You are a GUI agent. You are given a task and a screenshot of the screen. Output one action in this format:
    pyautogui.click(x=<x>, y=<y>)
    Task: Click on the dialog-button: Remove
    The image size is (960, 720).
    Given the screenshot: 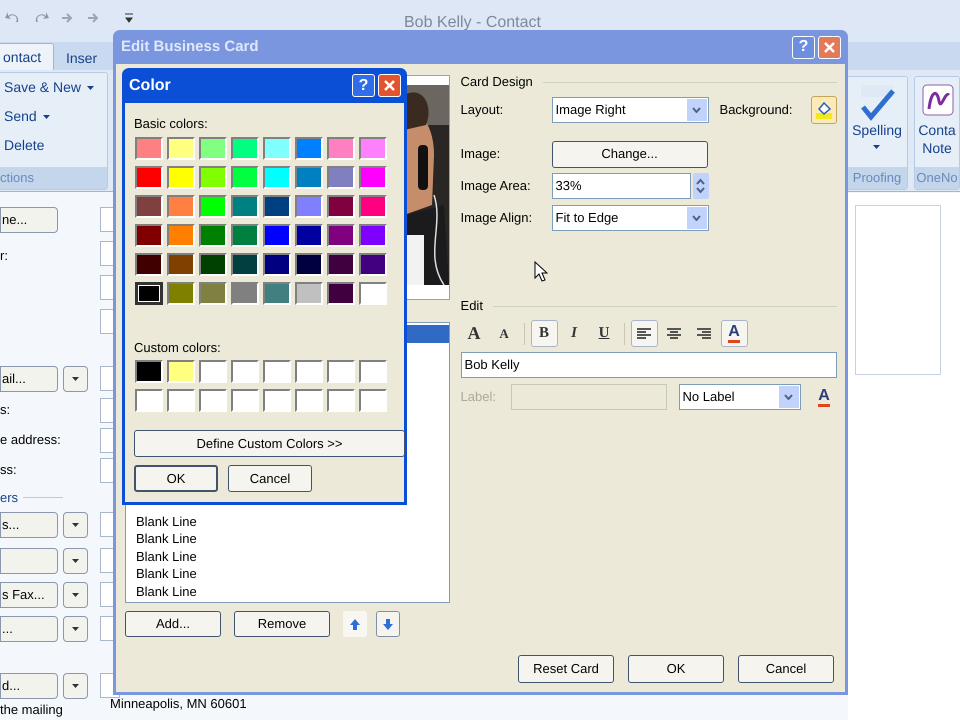 What is the action you would take?
    pyautogui.click(x=282, y=624)
    